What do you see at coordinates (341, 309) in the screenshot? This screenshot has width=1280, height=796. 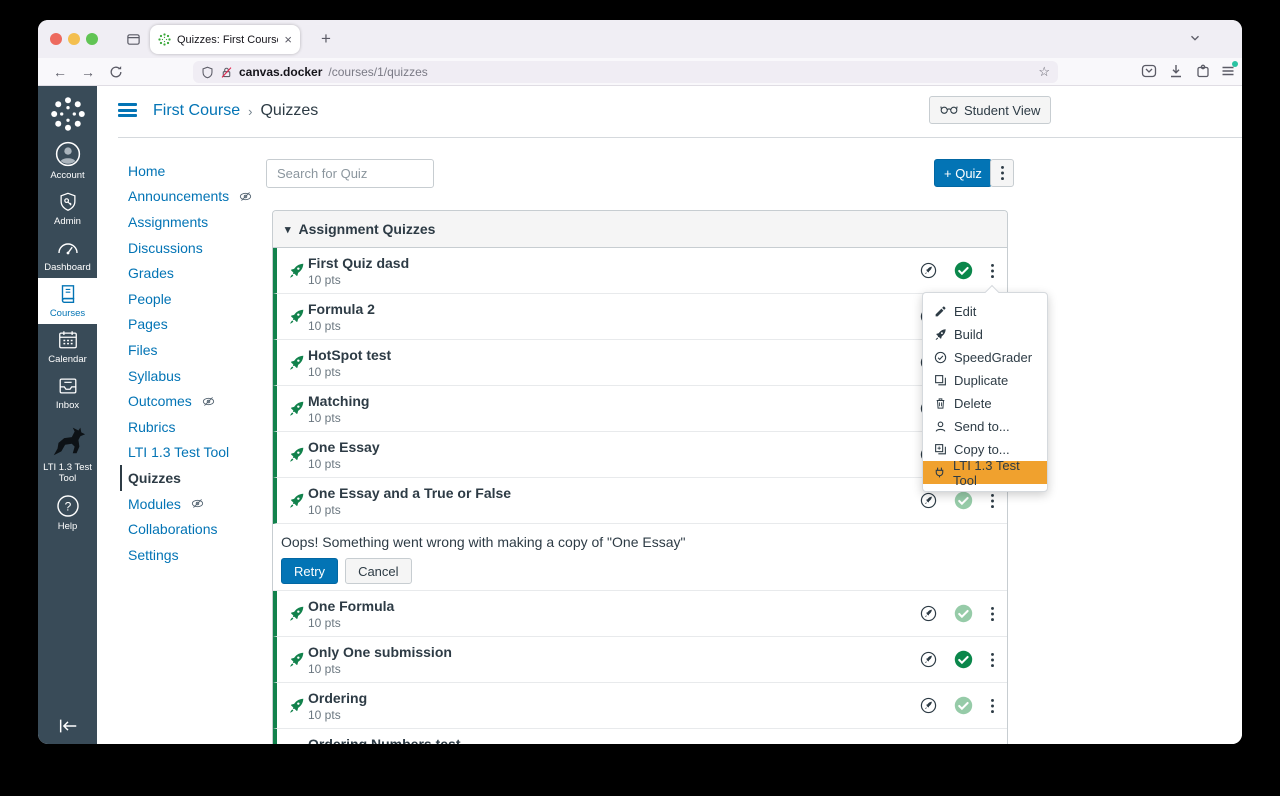 I see `quiz-title: Formula 2` at bounding box center [341, 309].